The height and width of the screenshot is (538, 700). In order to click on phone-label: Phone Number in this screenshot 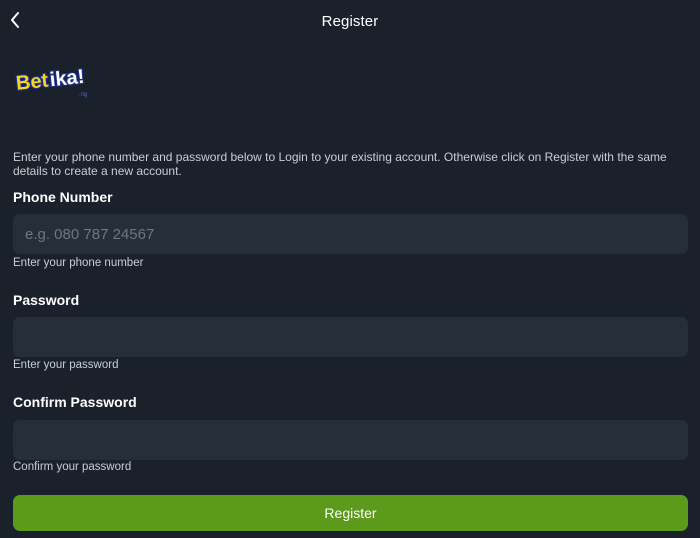, I will do `click(63, 197)`.